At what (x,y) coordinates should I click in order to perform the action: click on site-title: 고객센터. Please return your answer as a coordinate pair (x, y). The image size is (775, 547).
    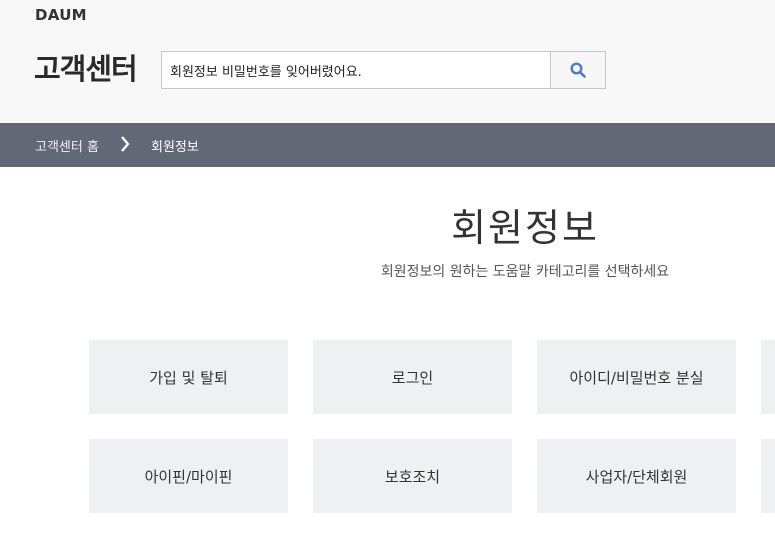
    Looking at the image, I should click on (86, 69).